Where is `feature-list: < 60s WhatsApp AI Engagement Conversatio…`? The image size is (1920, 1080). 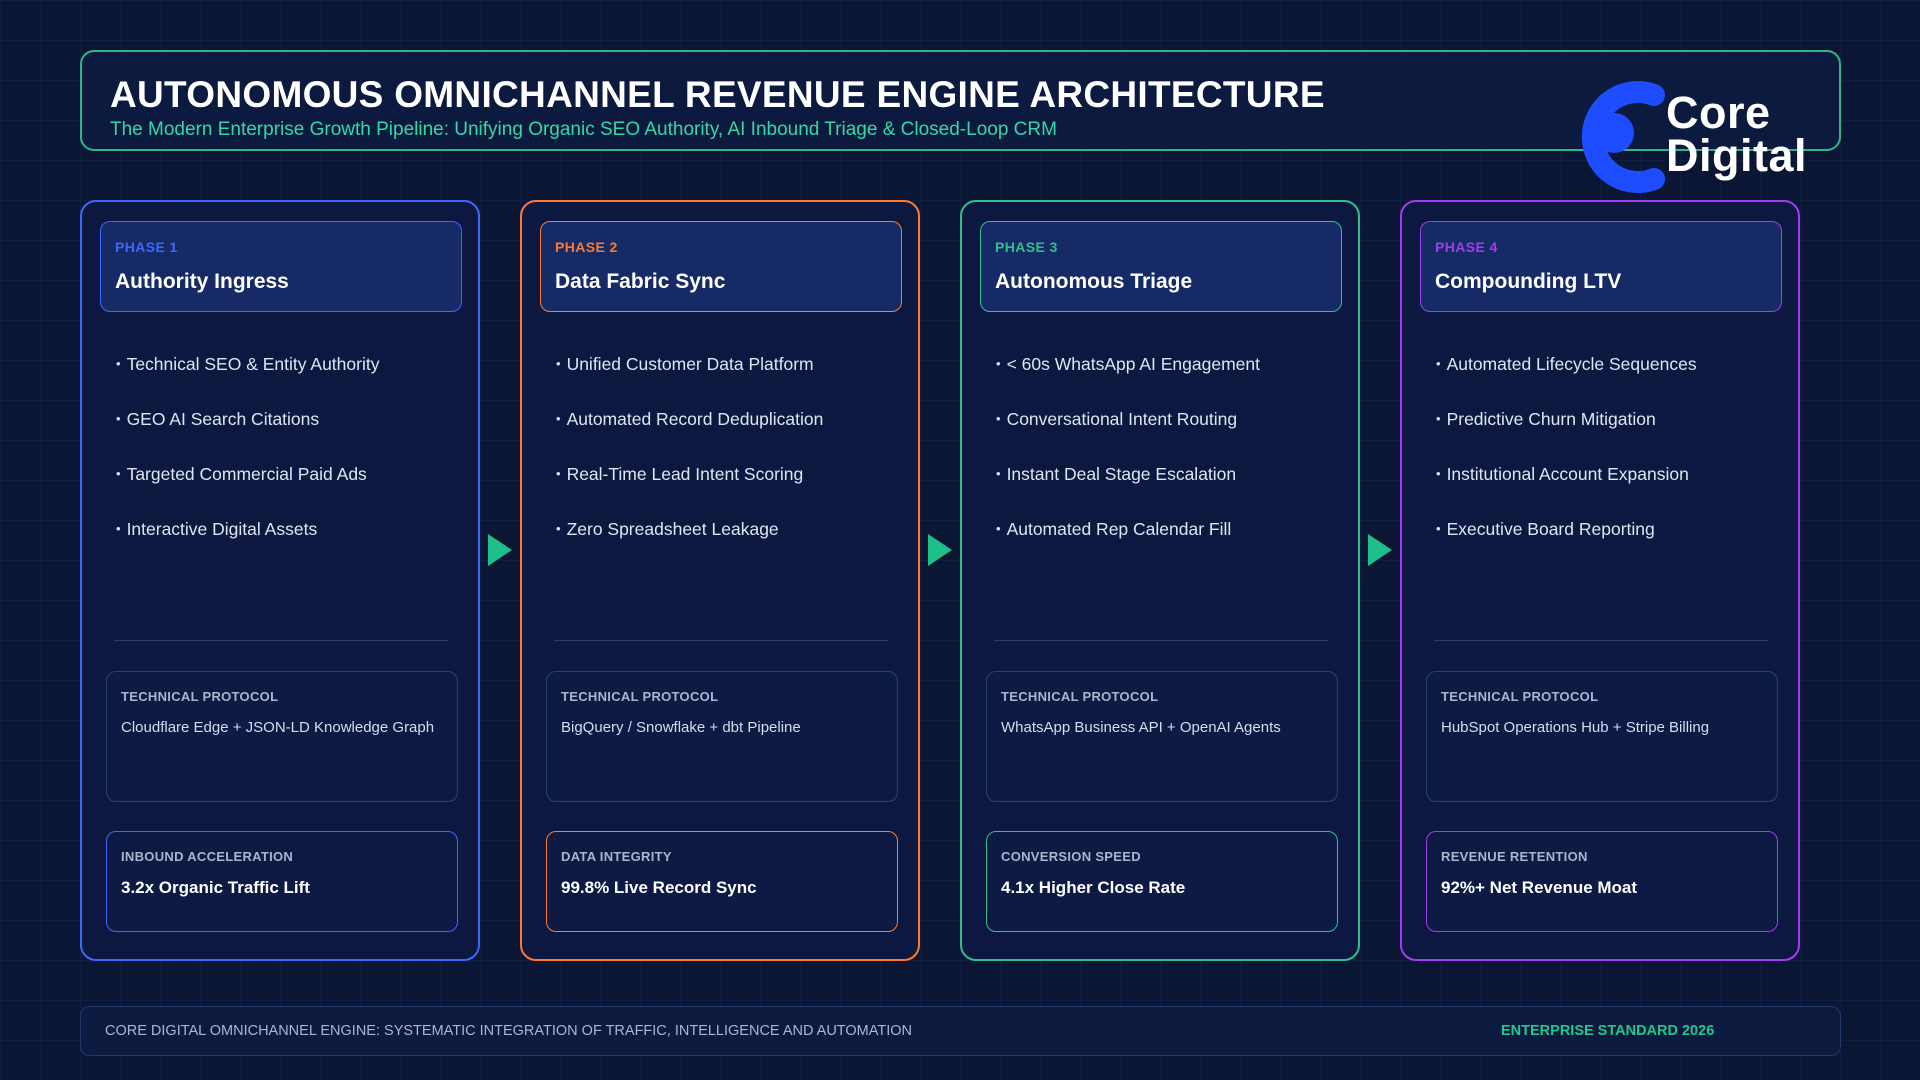 feature-list: < 60s WhatsApp AI Engagement Conversatio… is located at coordinates (1128, 464).